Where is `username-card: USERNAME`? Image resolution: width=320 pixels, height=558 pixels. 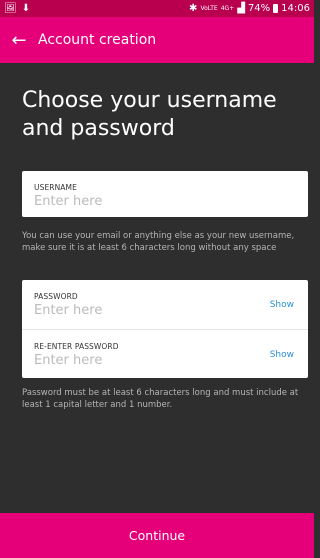
username-card: USERNAME is located at coordinates (165, 194).